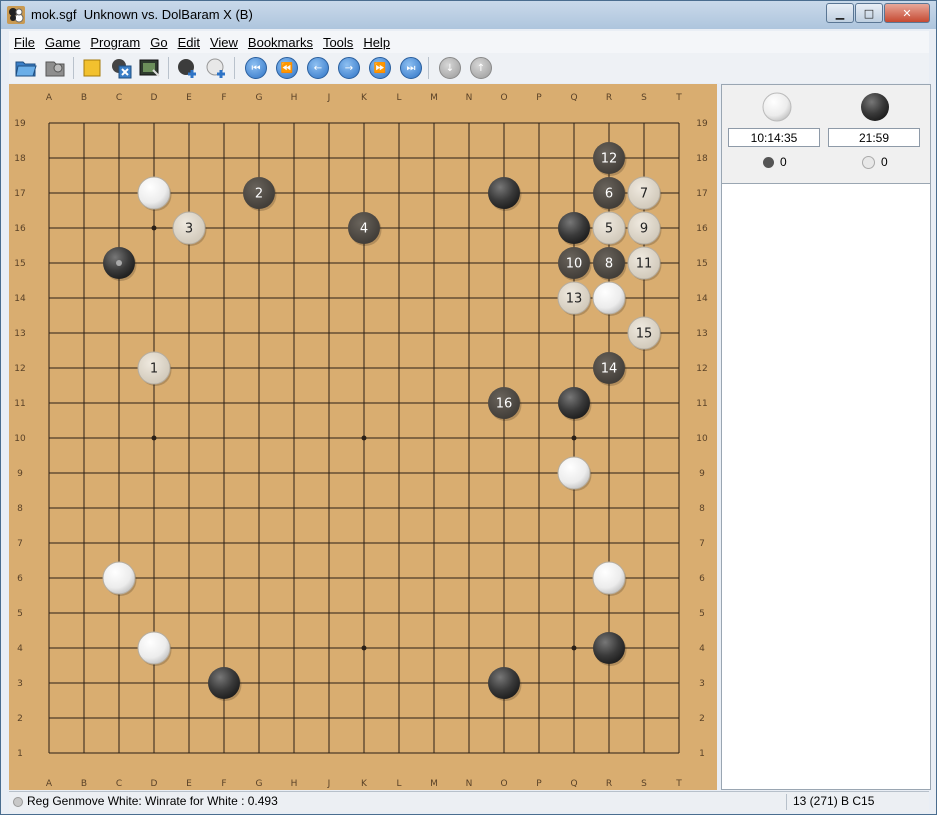 This screenshot has width=937, height=815. I want to click on move-number-label: 12, so click(609, 159).